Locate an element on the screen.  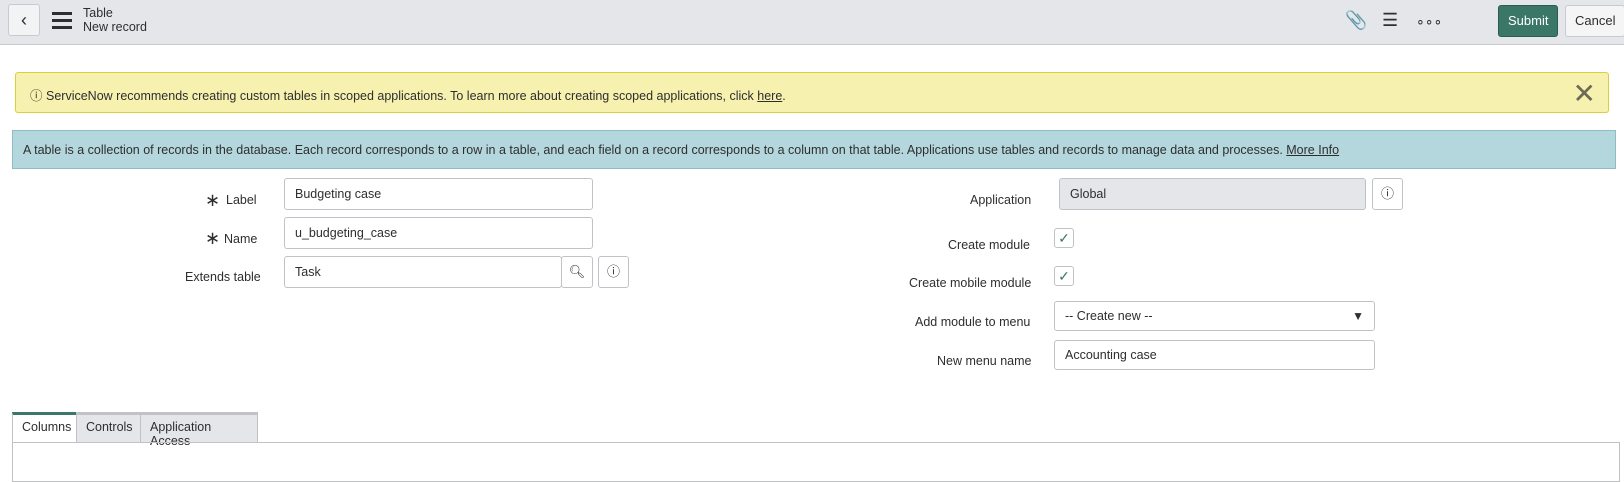
page-title: Table New record is located at coordinates (115, 20).